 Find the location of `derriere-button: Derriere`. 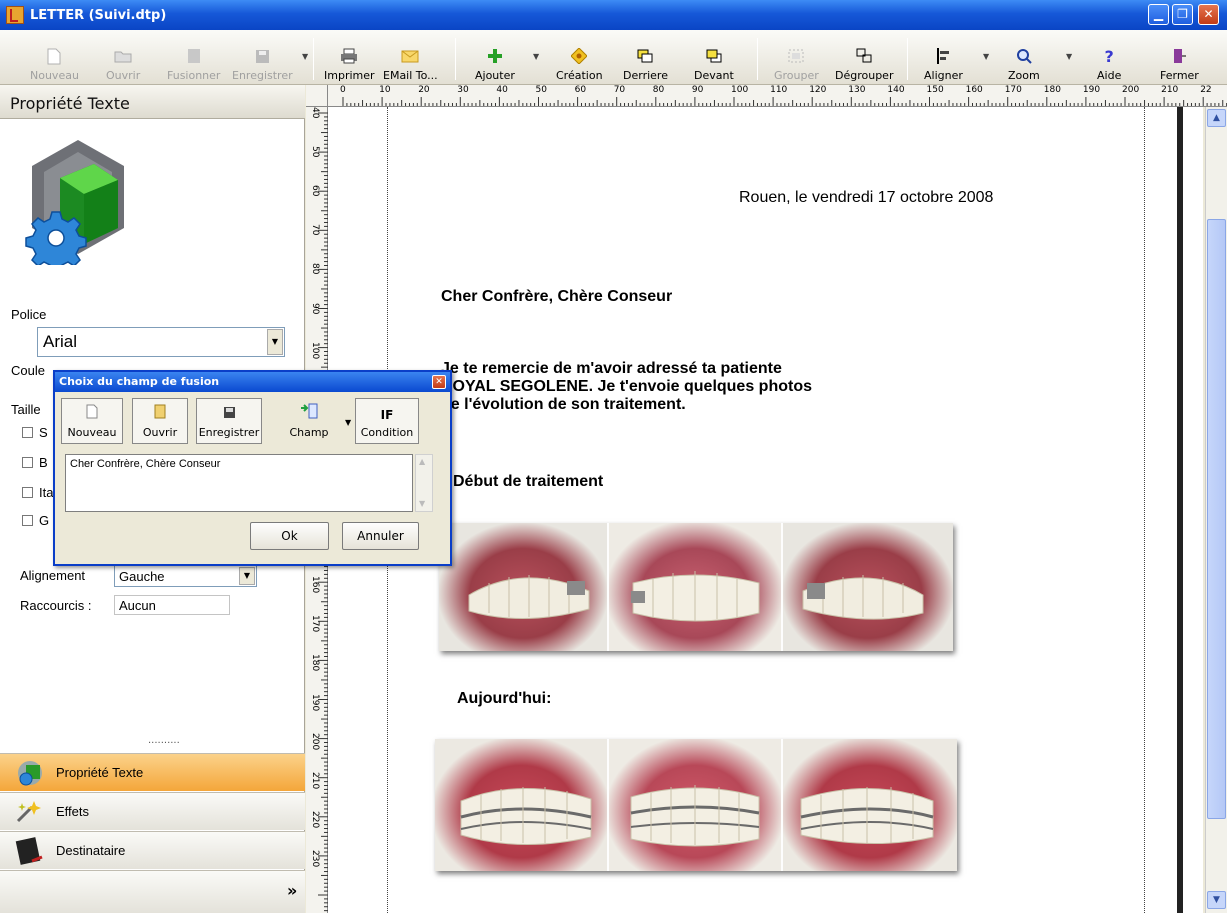

derriere-button: Derriere is located at coordinates (645, 58).